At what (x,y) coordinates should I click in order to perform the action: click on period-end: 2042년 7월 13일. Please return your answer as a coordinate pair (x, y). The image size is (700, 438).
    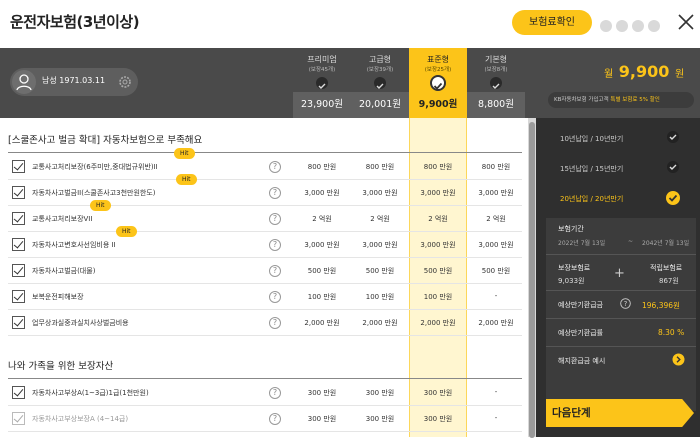
    Looking at the image, I should click on (666, 243).